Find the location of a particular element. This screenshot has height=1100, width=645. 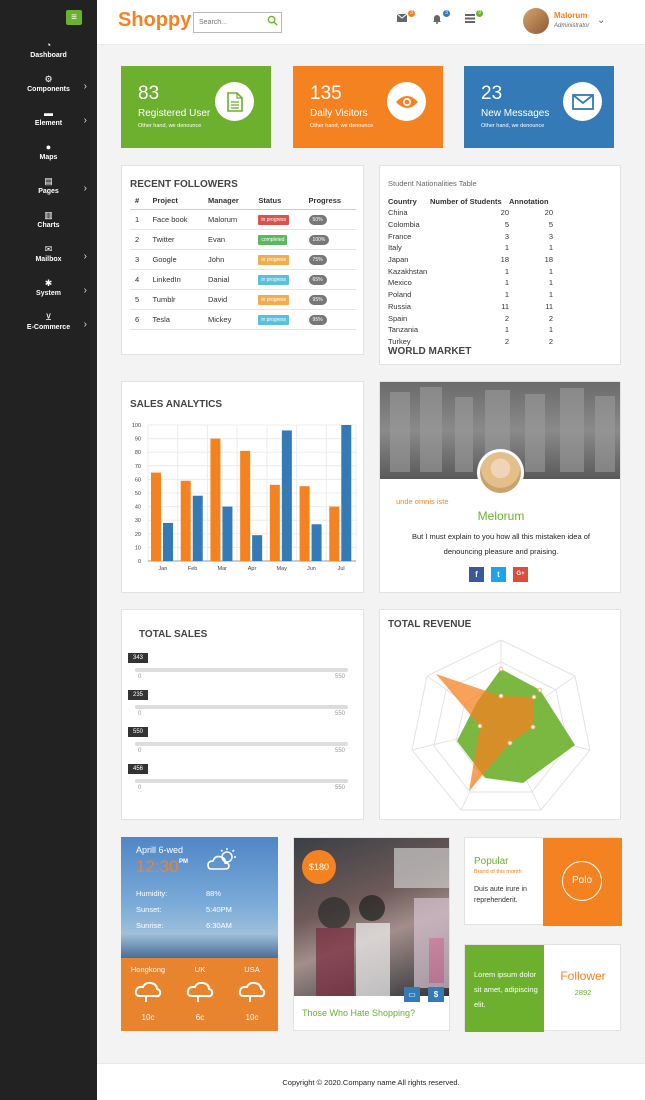

bell-icon: 3 is located at coordinates (441, 19).